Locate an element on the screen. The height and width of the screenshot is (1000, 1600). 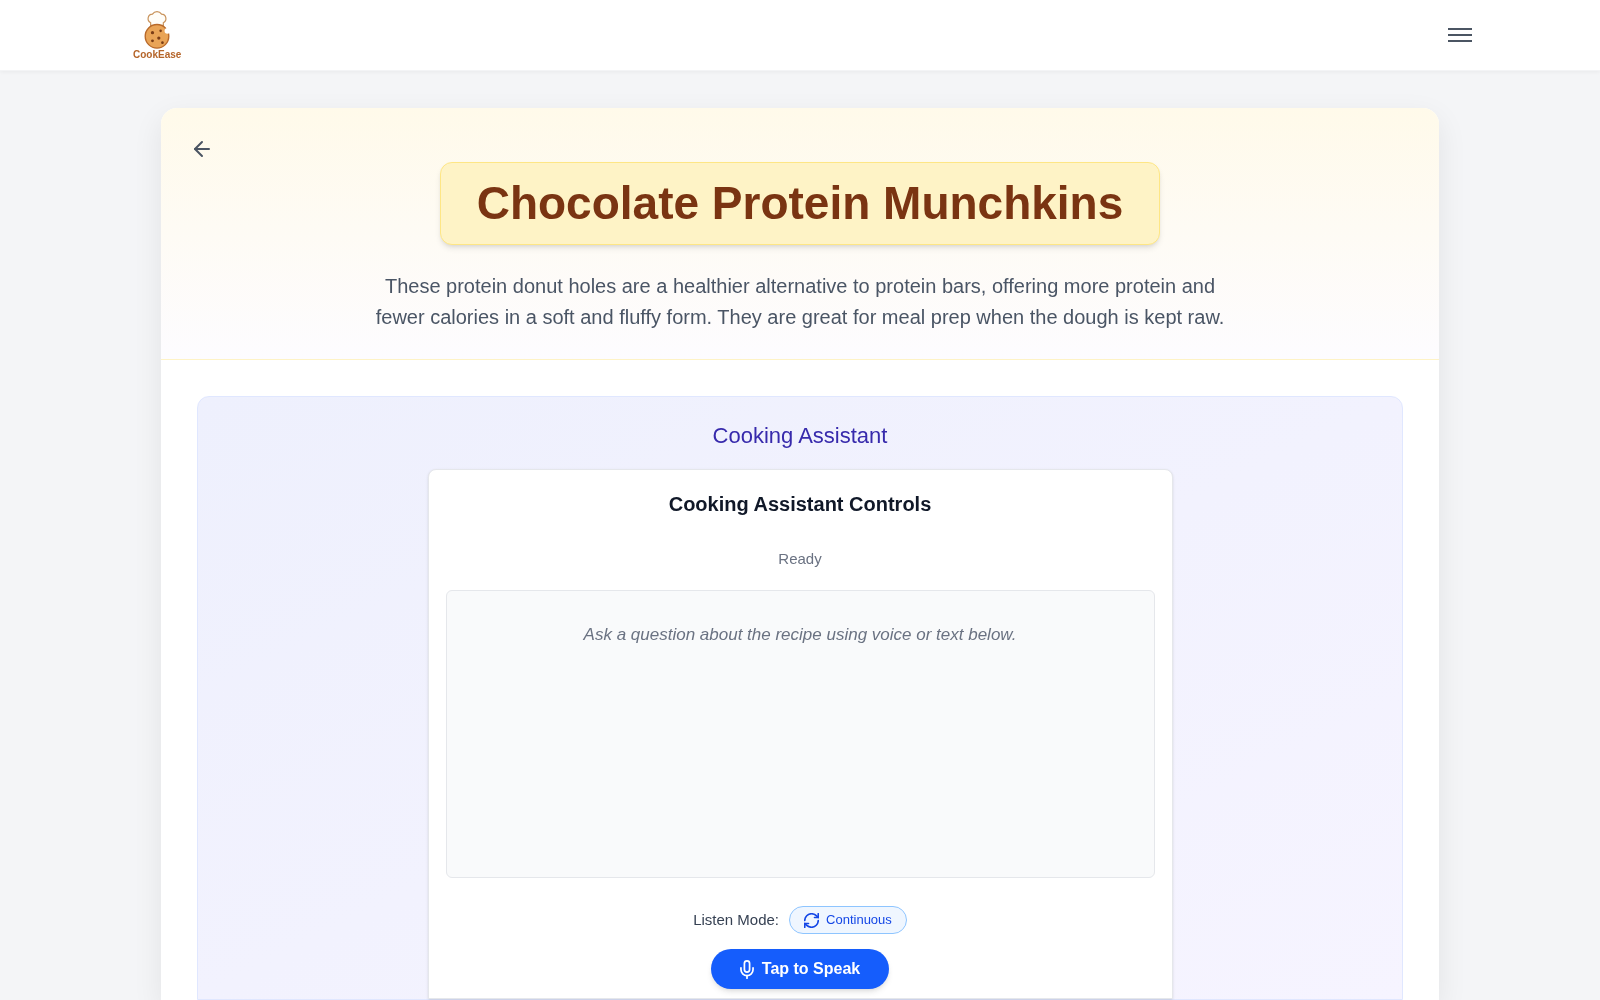
back-button is located at coordinates (202, 149).